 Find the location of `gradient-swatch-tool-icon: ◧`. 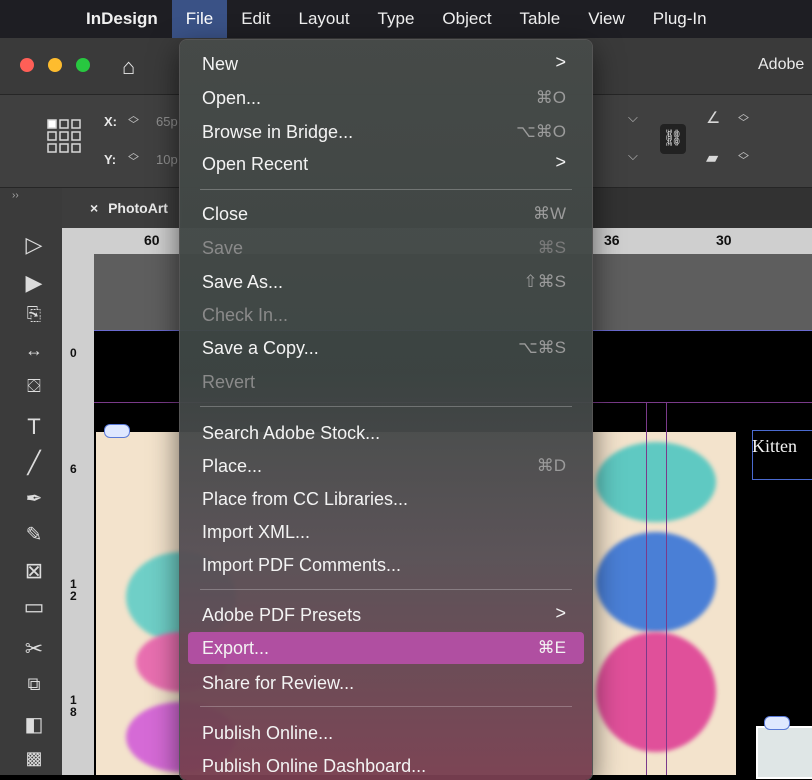

gradient-swatch-tool-icon: ◧ is located at coordinates (34, 724).